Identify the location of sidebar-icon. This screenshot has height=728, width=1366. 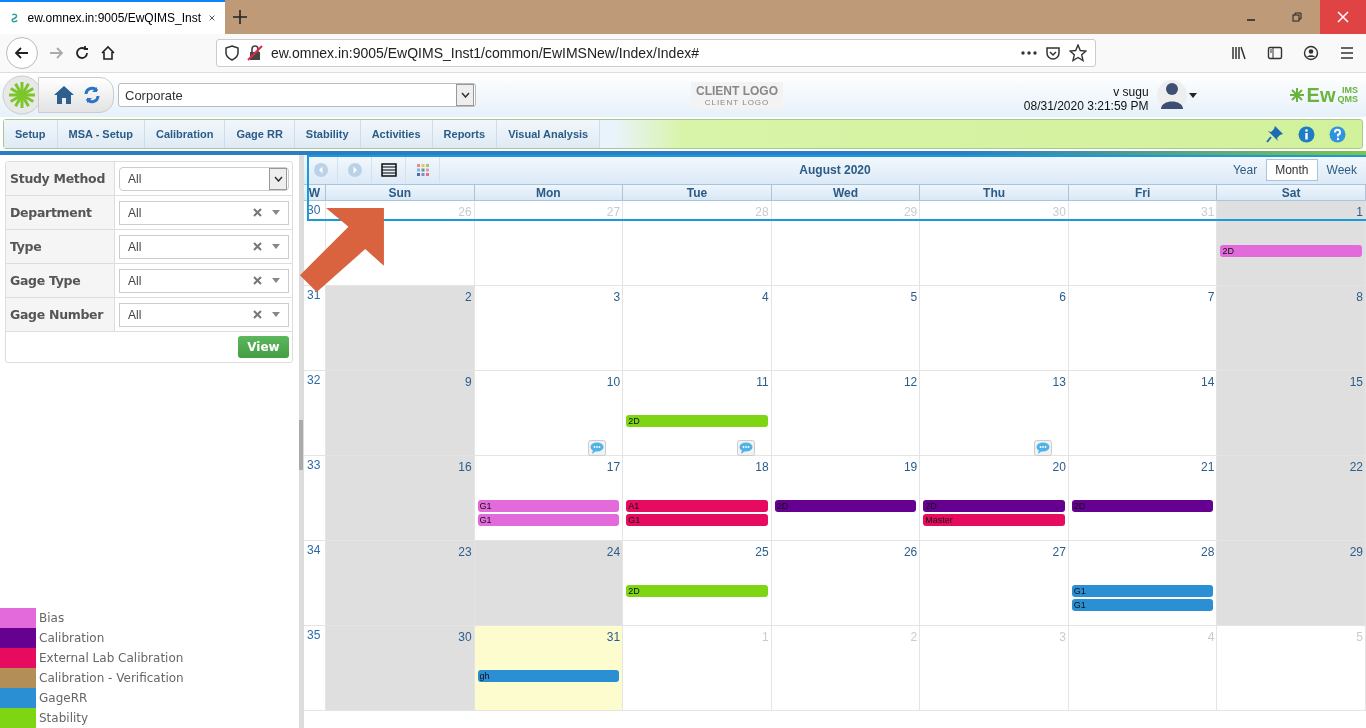
(1275, 53).